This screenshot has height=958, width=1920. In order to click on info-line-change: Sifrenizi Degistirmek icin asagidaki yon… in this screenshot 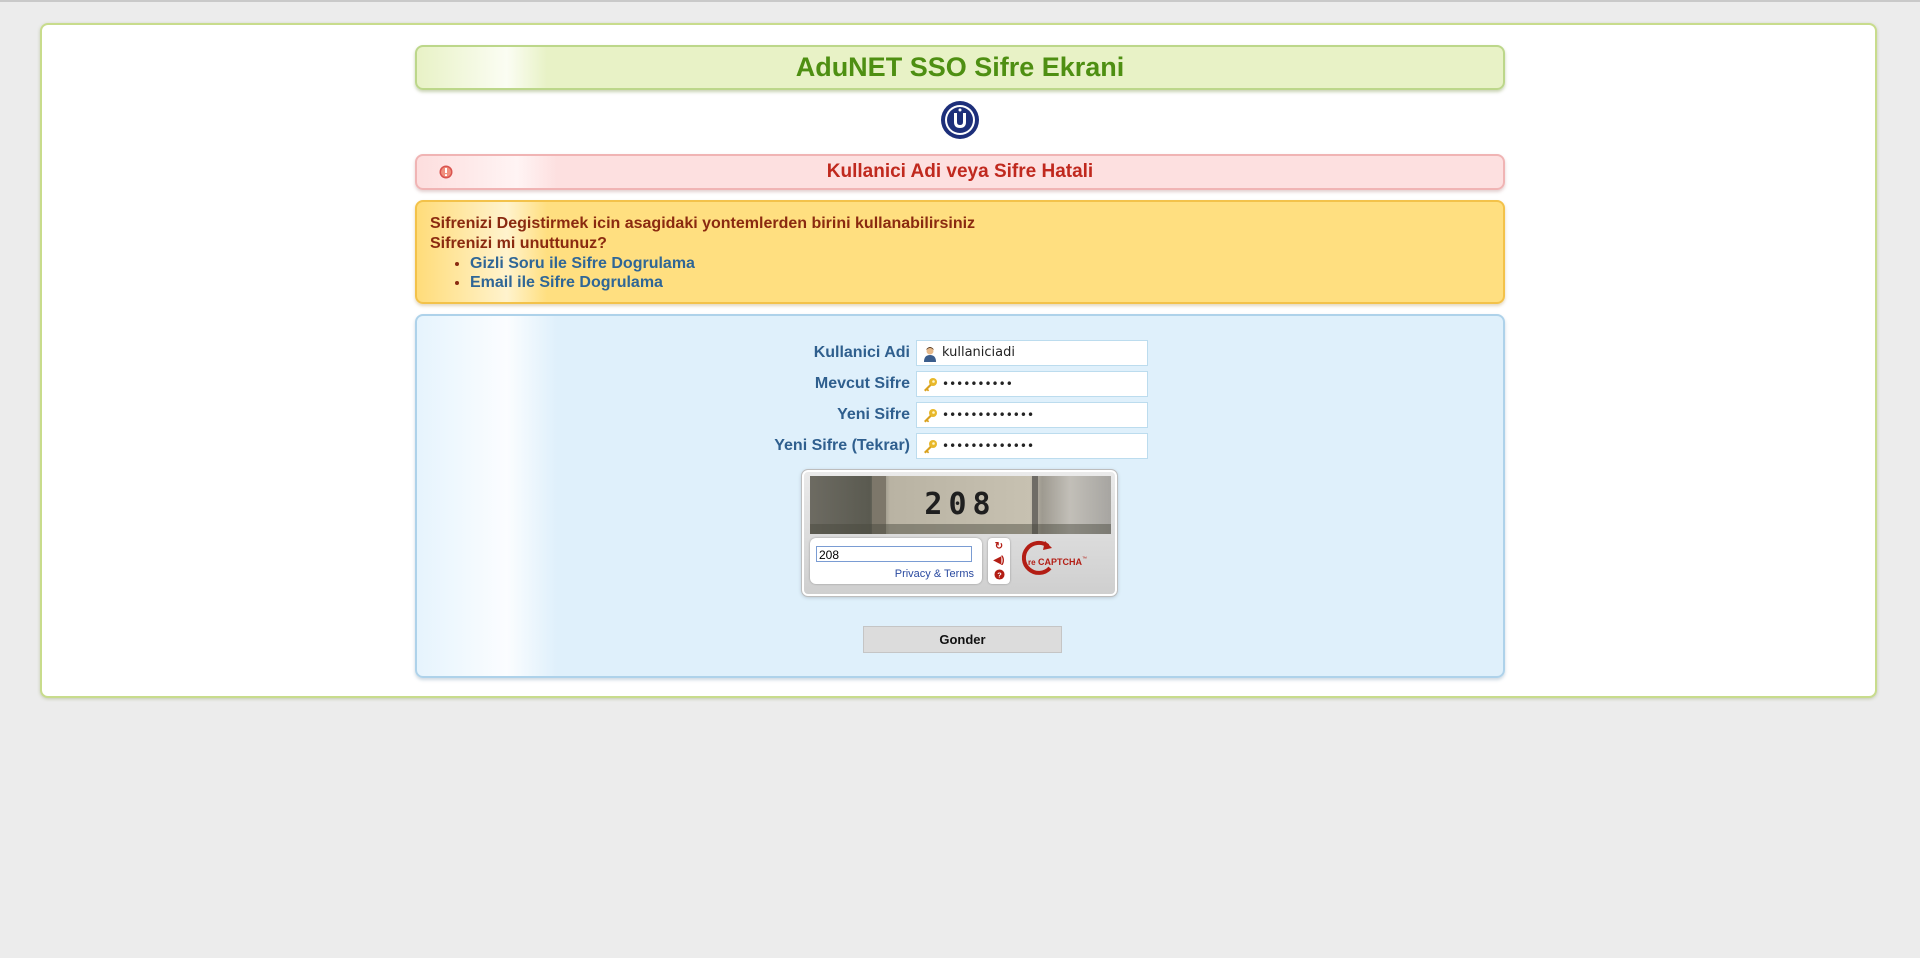, I will do `click(703, 223)`.